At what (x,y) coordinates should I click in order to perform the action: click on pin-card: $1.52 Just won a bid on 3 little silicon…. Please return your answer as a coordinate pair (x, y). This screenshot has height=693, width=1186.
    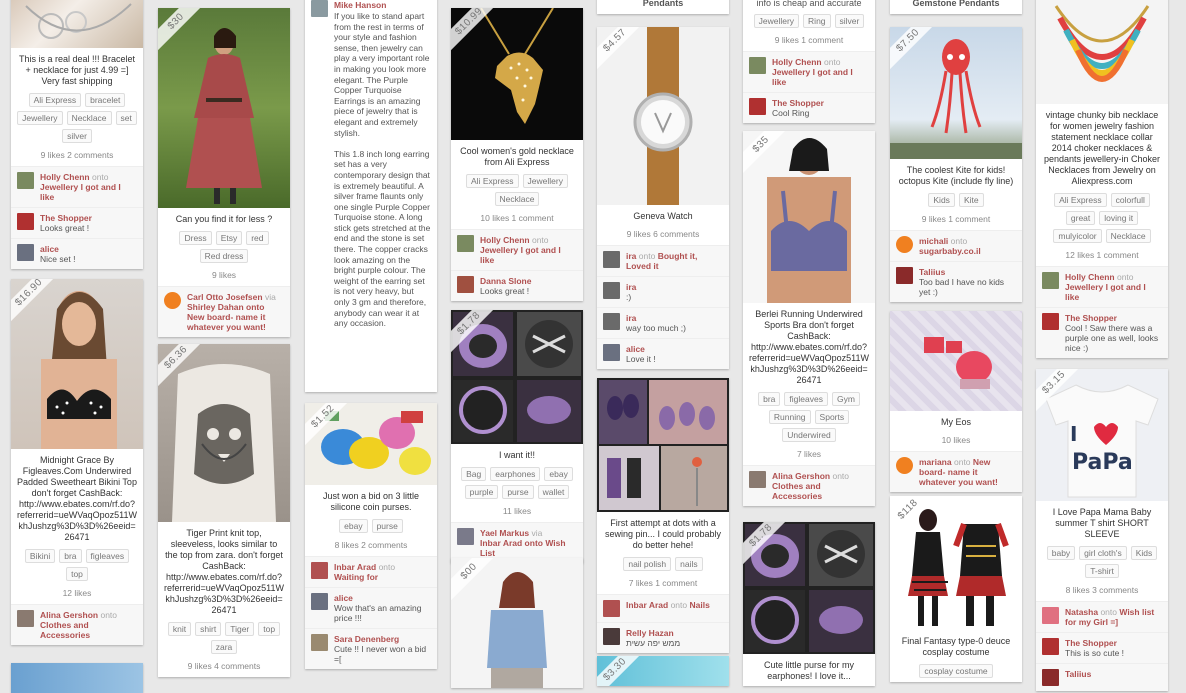
    Looking at the image, I should click on (371, 536).